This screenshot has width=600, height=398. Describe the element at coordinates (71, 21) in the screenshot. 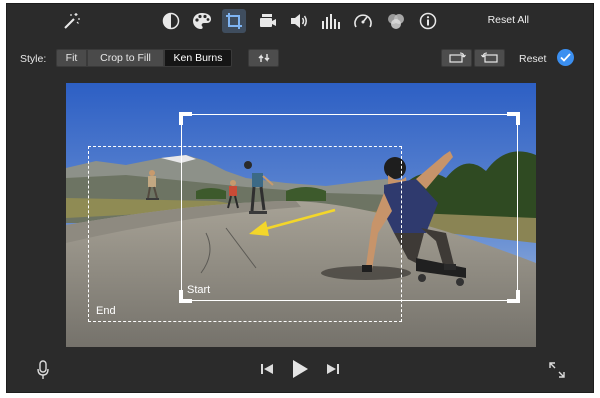

I see `magic-wand-icon` at that location.